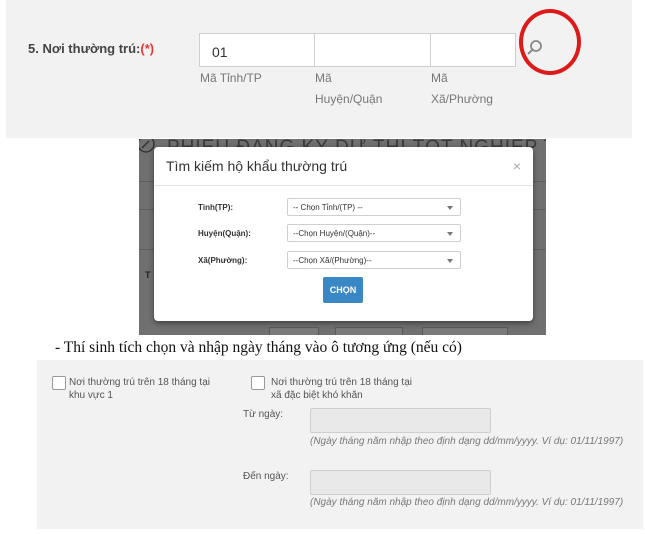 The height and width of the screenshot is (534, 645). I want to click on difficult-area-checkbox, so click(258, 383).